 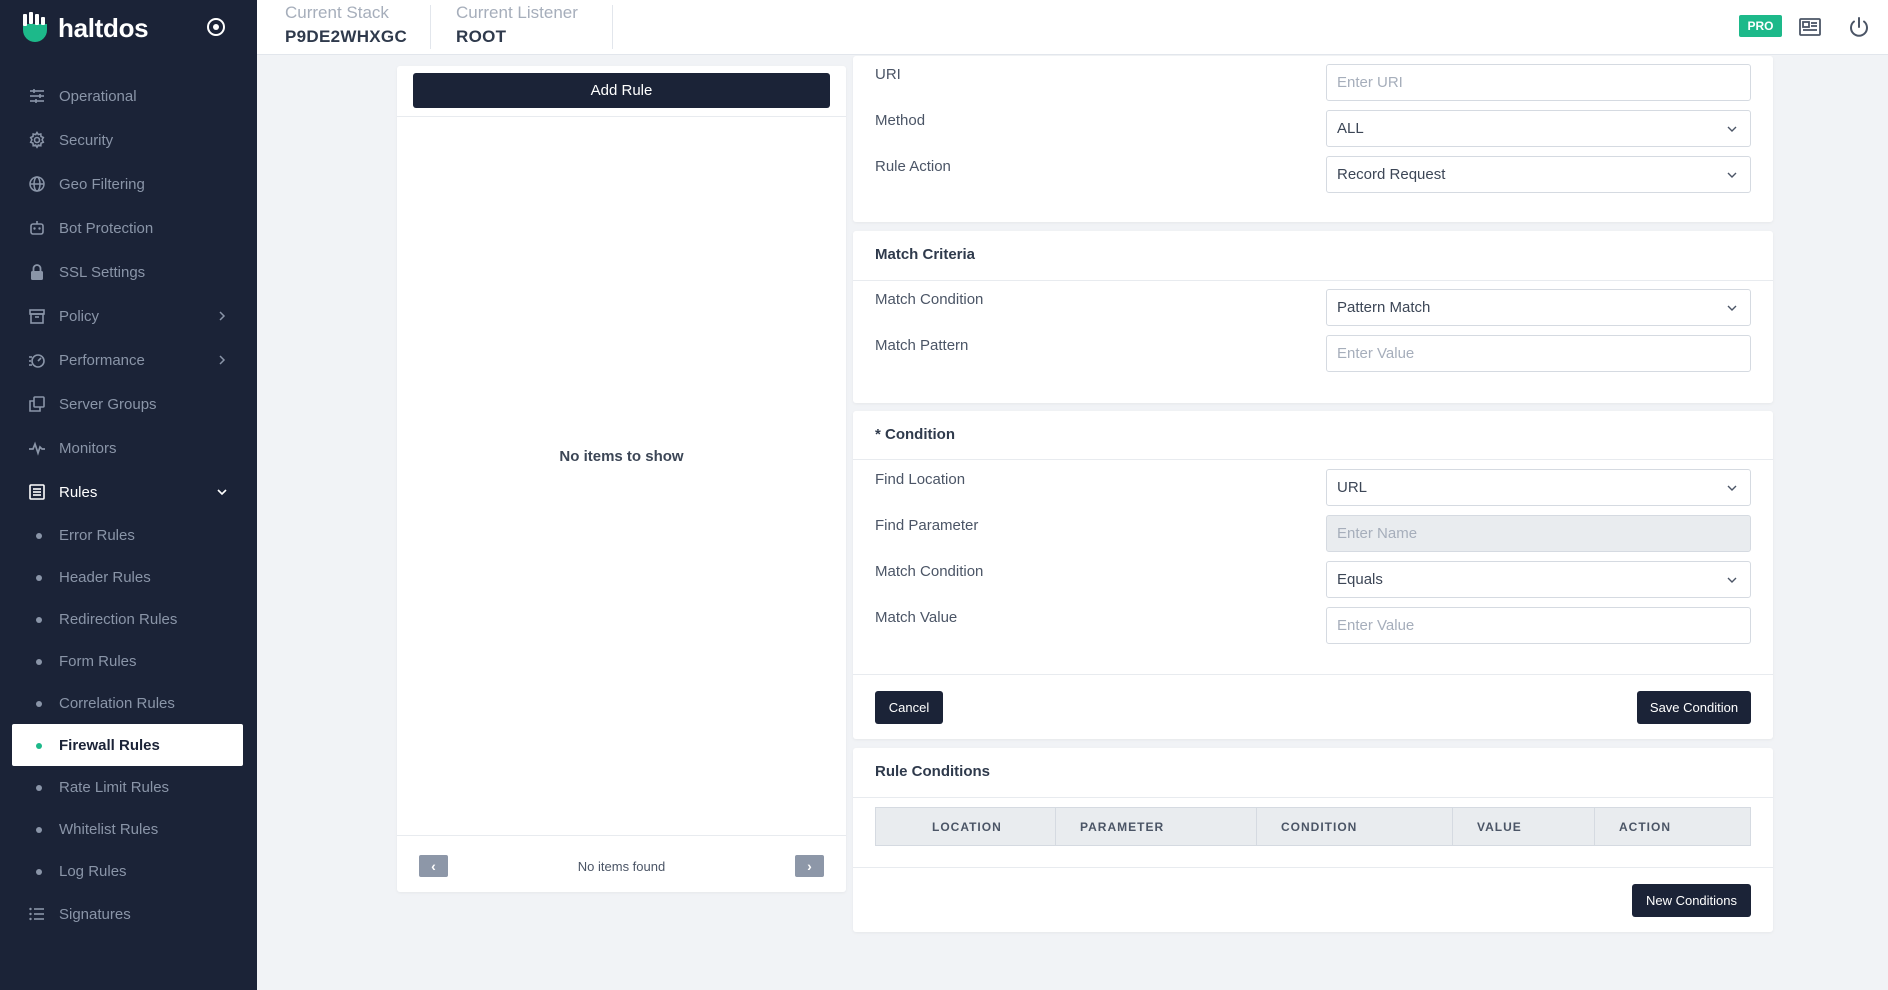 I want to click on column-header-parameter: PARAMETER, so click(x=1156, y=826).